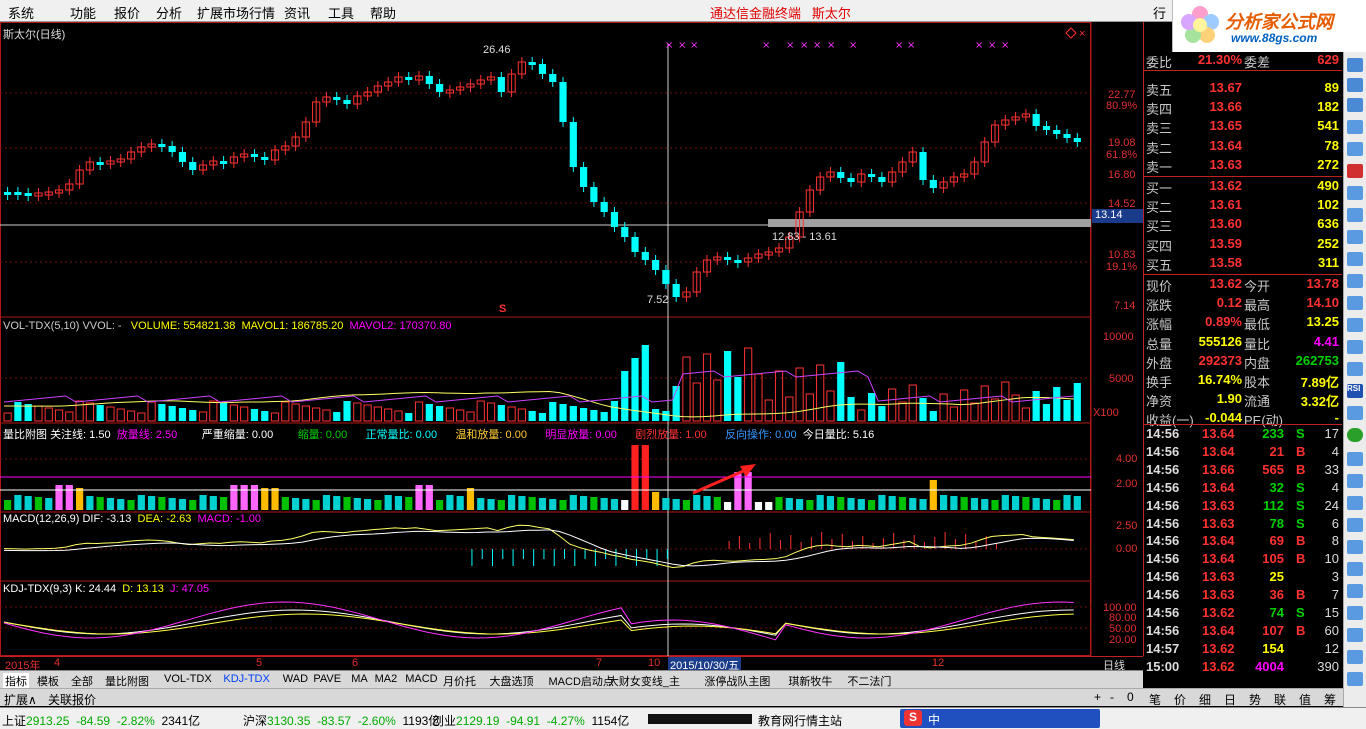 This screenshot has height=729, width=1366. Describe the element at coordinates (1355, 281) in the screenshot. I see `window-icon` at that location.